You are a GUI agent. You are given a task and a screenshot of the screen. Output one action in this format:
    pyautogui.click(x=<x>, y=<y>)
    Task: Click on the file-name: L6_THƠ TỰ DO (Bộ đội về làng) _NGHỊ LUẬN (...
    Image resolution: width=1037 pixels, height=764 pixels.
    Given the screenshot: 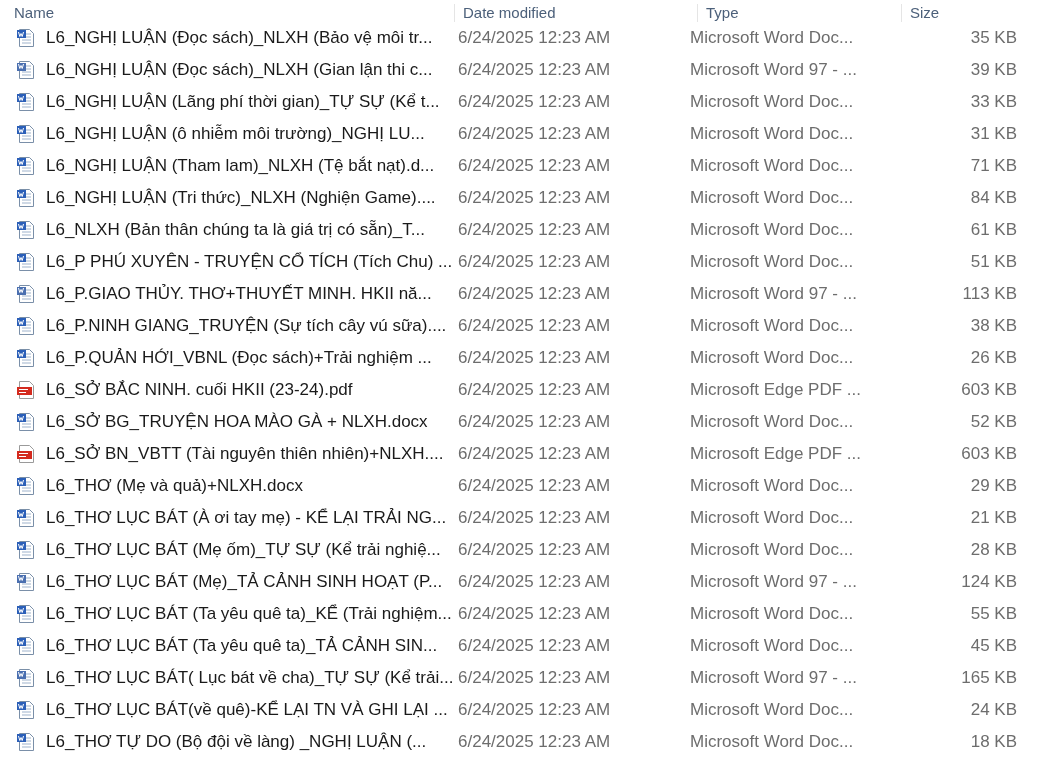 What is the action you would take?
    pyautogui.click(x=236, y=742)
    